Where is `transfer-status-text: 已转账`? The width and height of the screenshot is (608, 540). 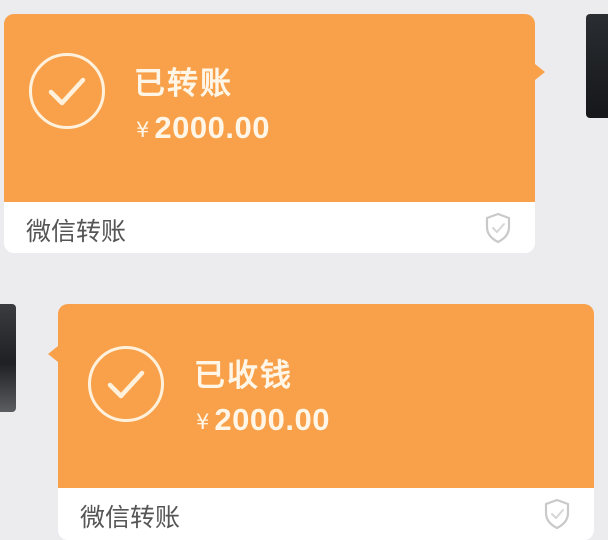 transfer-status-text: 已转账 is located at coordinates (183, 84).